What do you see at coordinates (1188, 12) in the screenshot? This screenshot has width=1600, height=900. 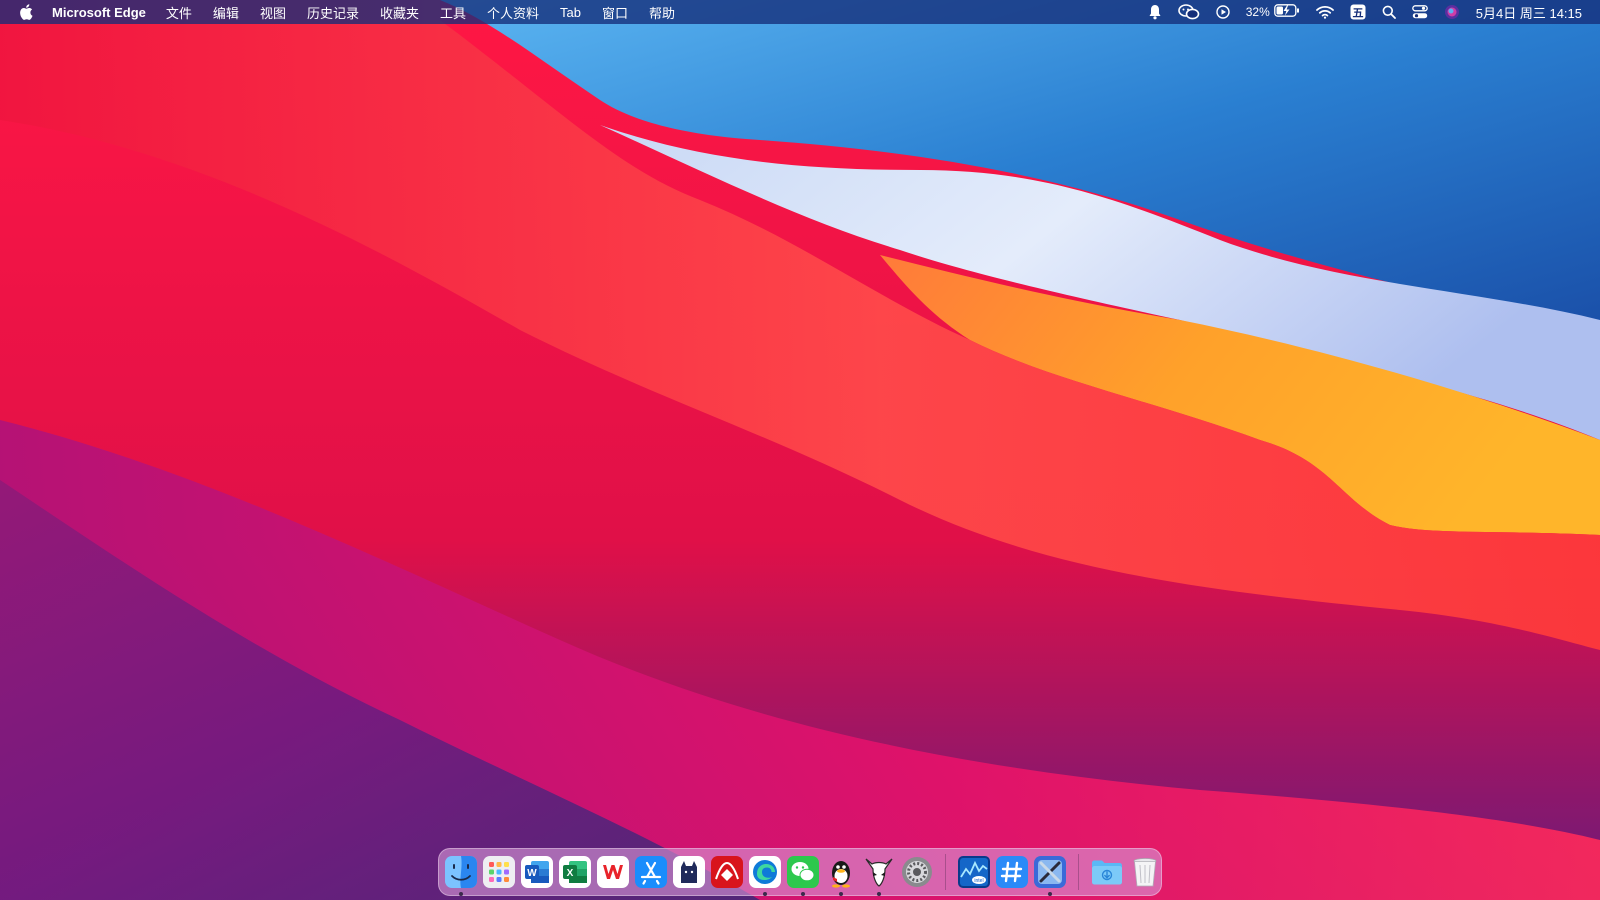 I see `wechat-status-icon` at bounding box center [1188, 12].